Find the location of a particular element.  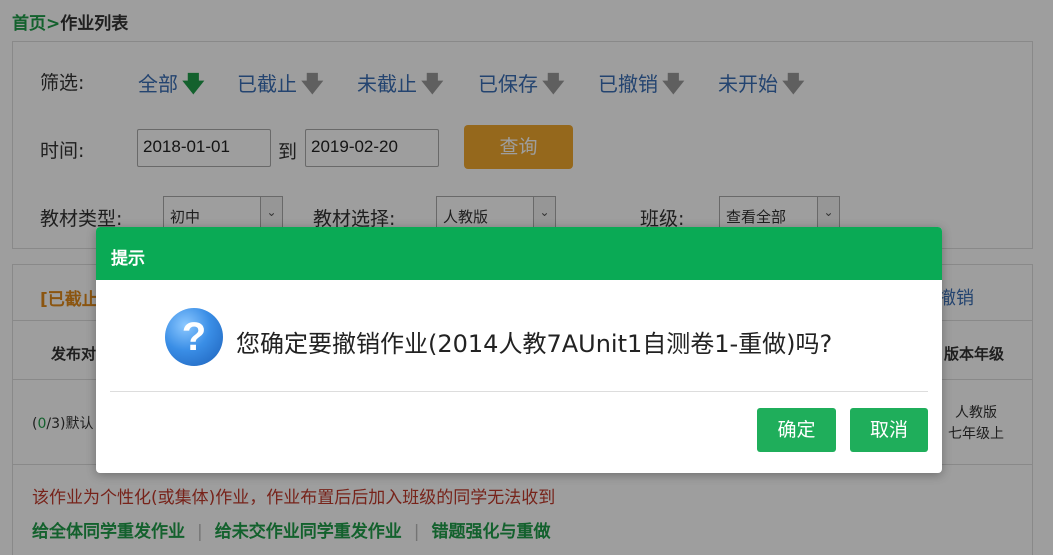

dialog-title: 提示 is located at coordinates (519, 253).